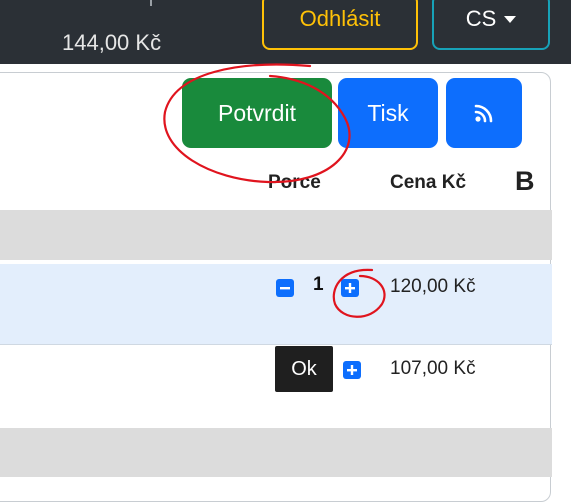 The width and height of the screenshot is (571, 502). I want to click on column-header-b: B, so click(525, 181).